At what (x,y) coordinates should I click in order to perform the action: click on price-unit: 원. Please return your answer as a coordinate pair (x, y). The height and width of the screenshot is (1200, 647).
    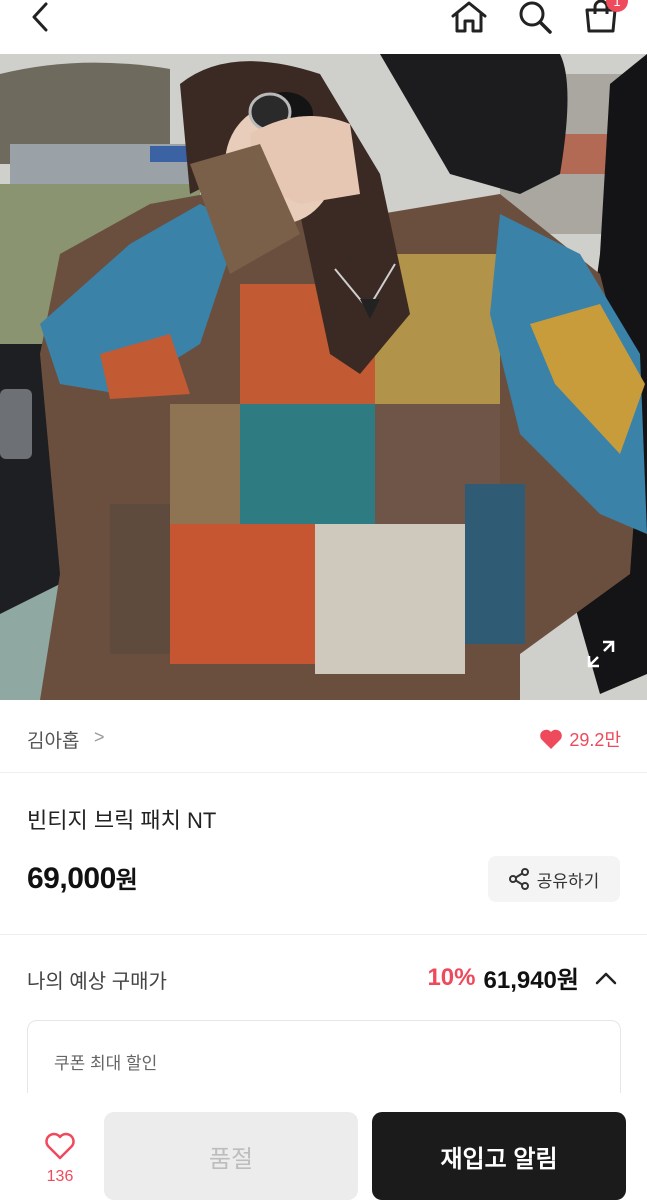
    Looking at the image, I should click on (126, 880).